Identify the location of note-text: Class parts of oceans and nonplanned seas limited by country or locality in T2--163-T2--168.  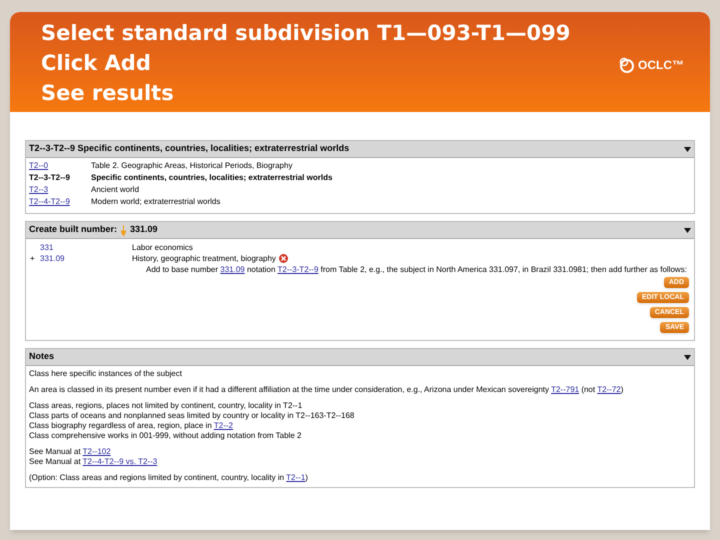
(192, 416).